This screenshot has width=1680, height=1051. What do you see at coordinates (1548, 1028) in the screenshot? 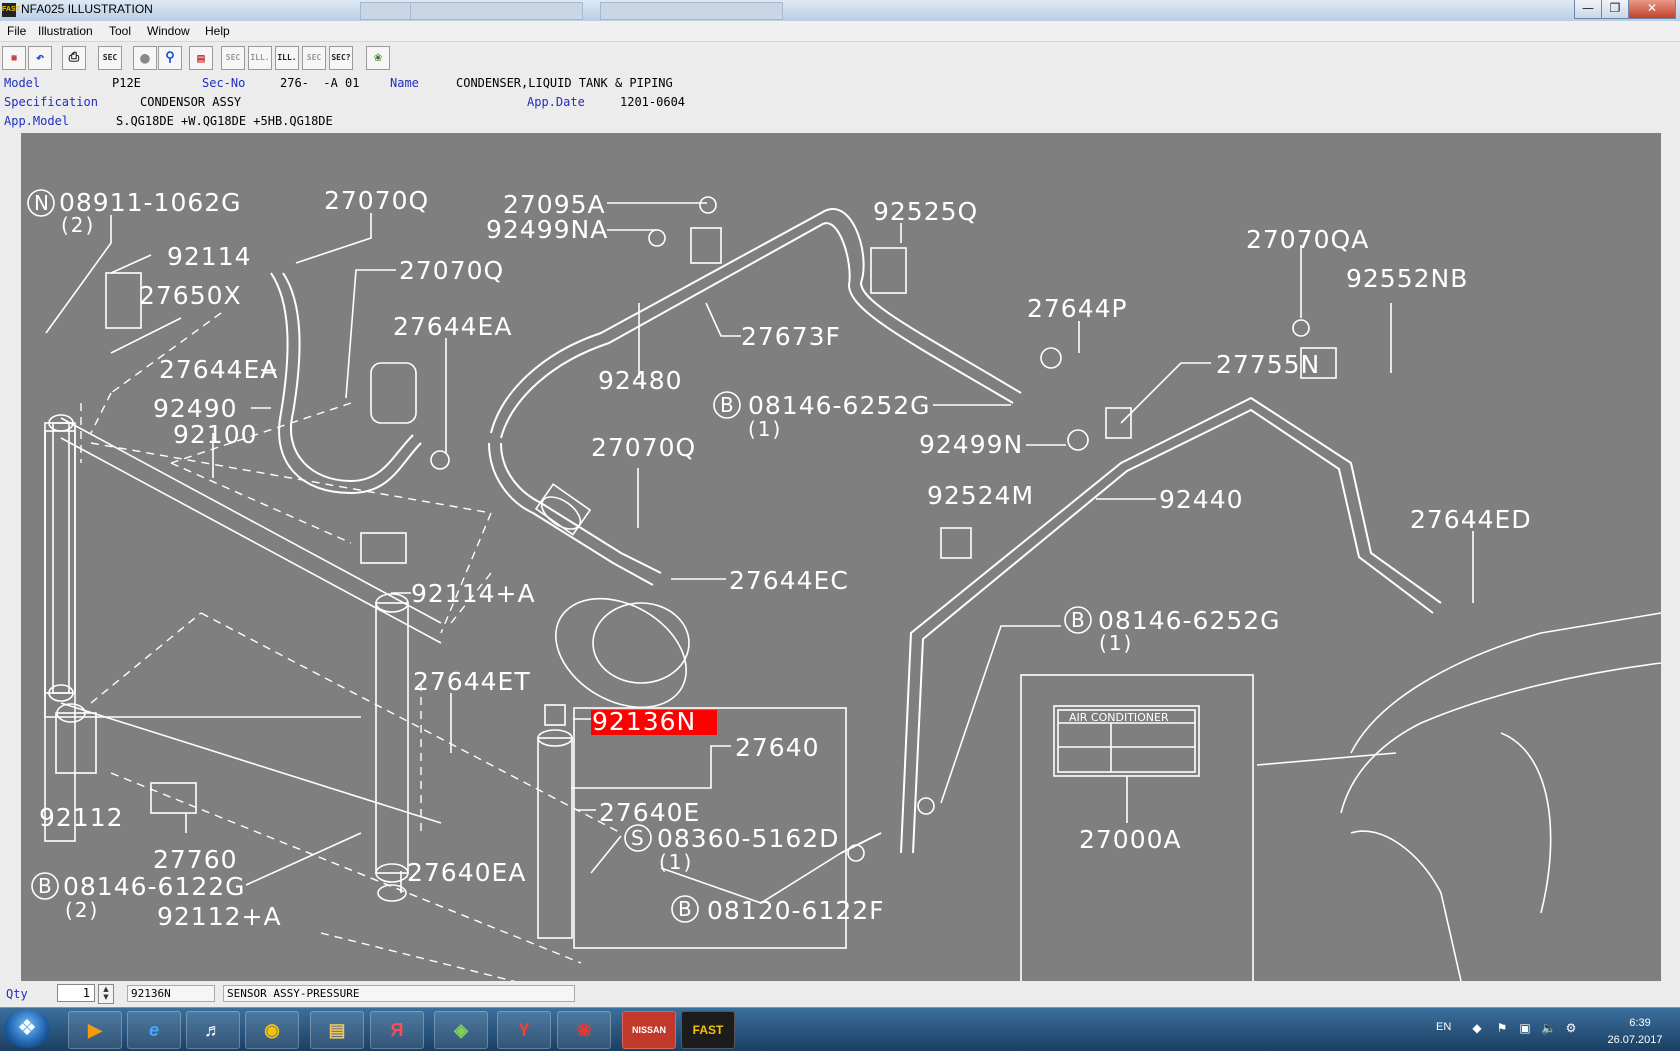
I see `speaker-icon: 🔈` at bounding box center [1548, 1028].